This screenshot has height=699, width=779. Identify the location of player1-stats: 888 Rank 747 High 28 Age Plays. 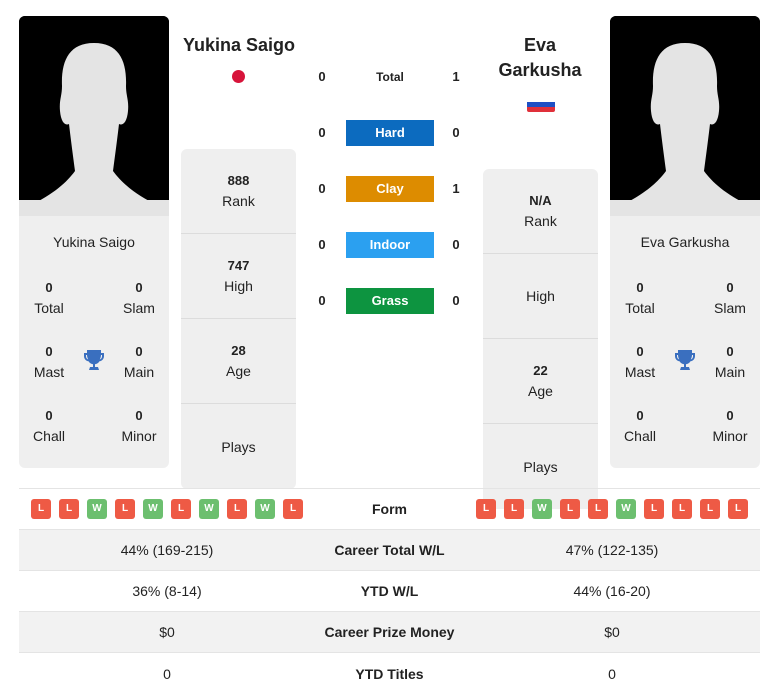
(238, 319).